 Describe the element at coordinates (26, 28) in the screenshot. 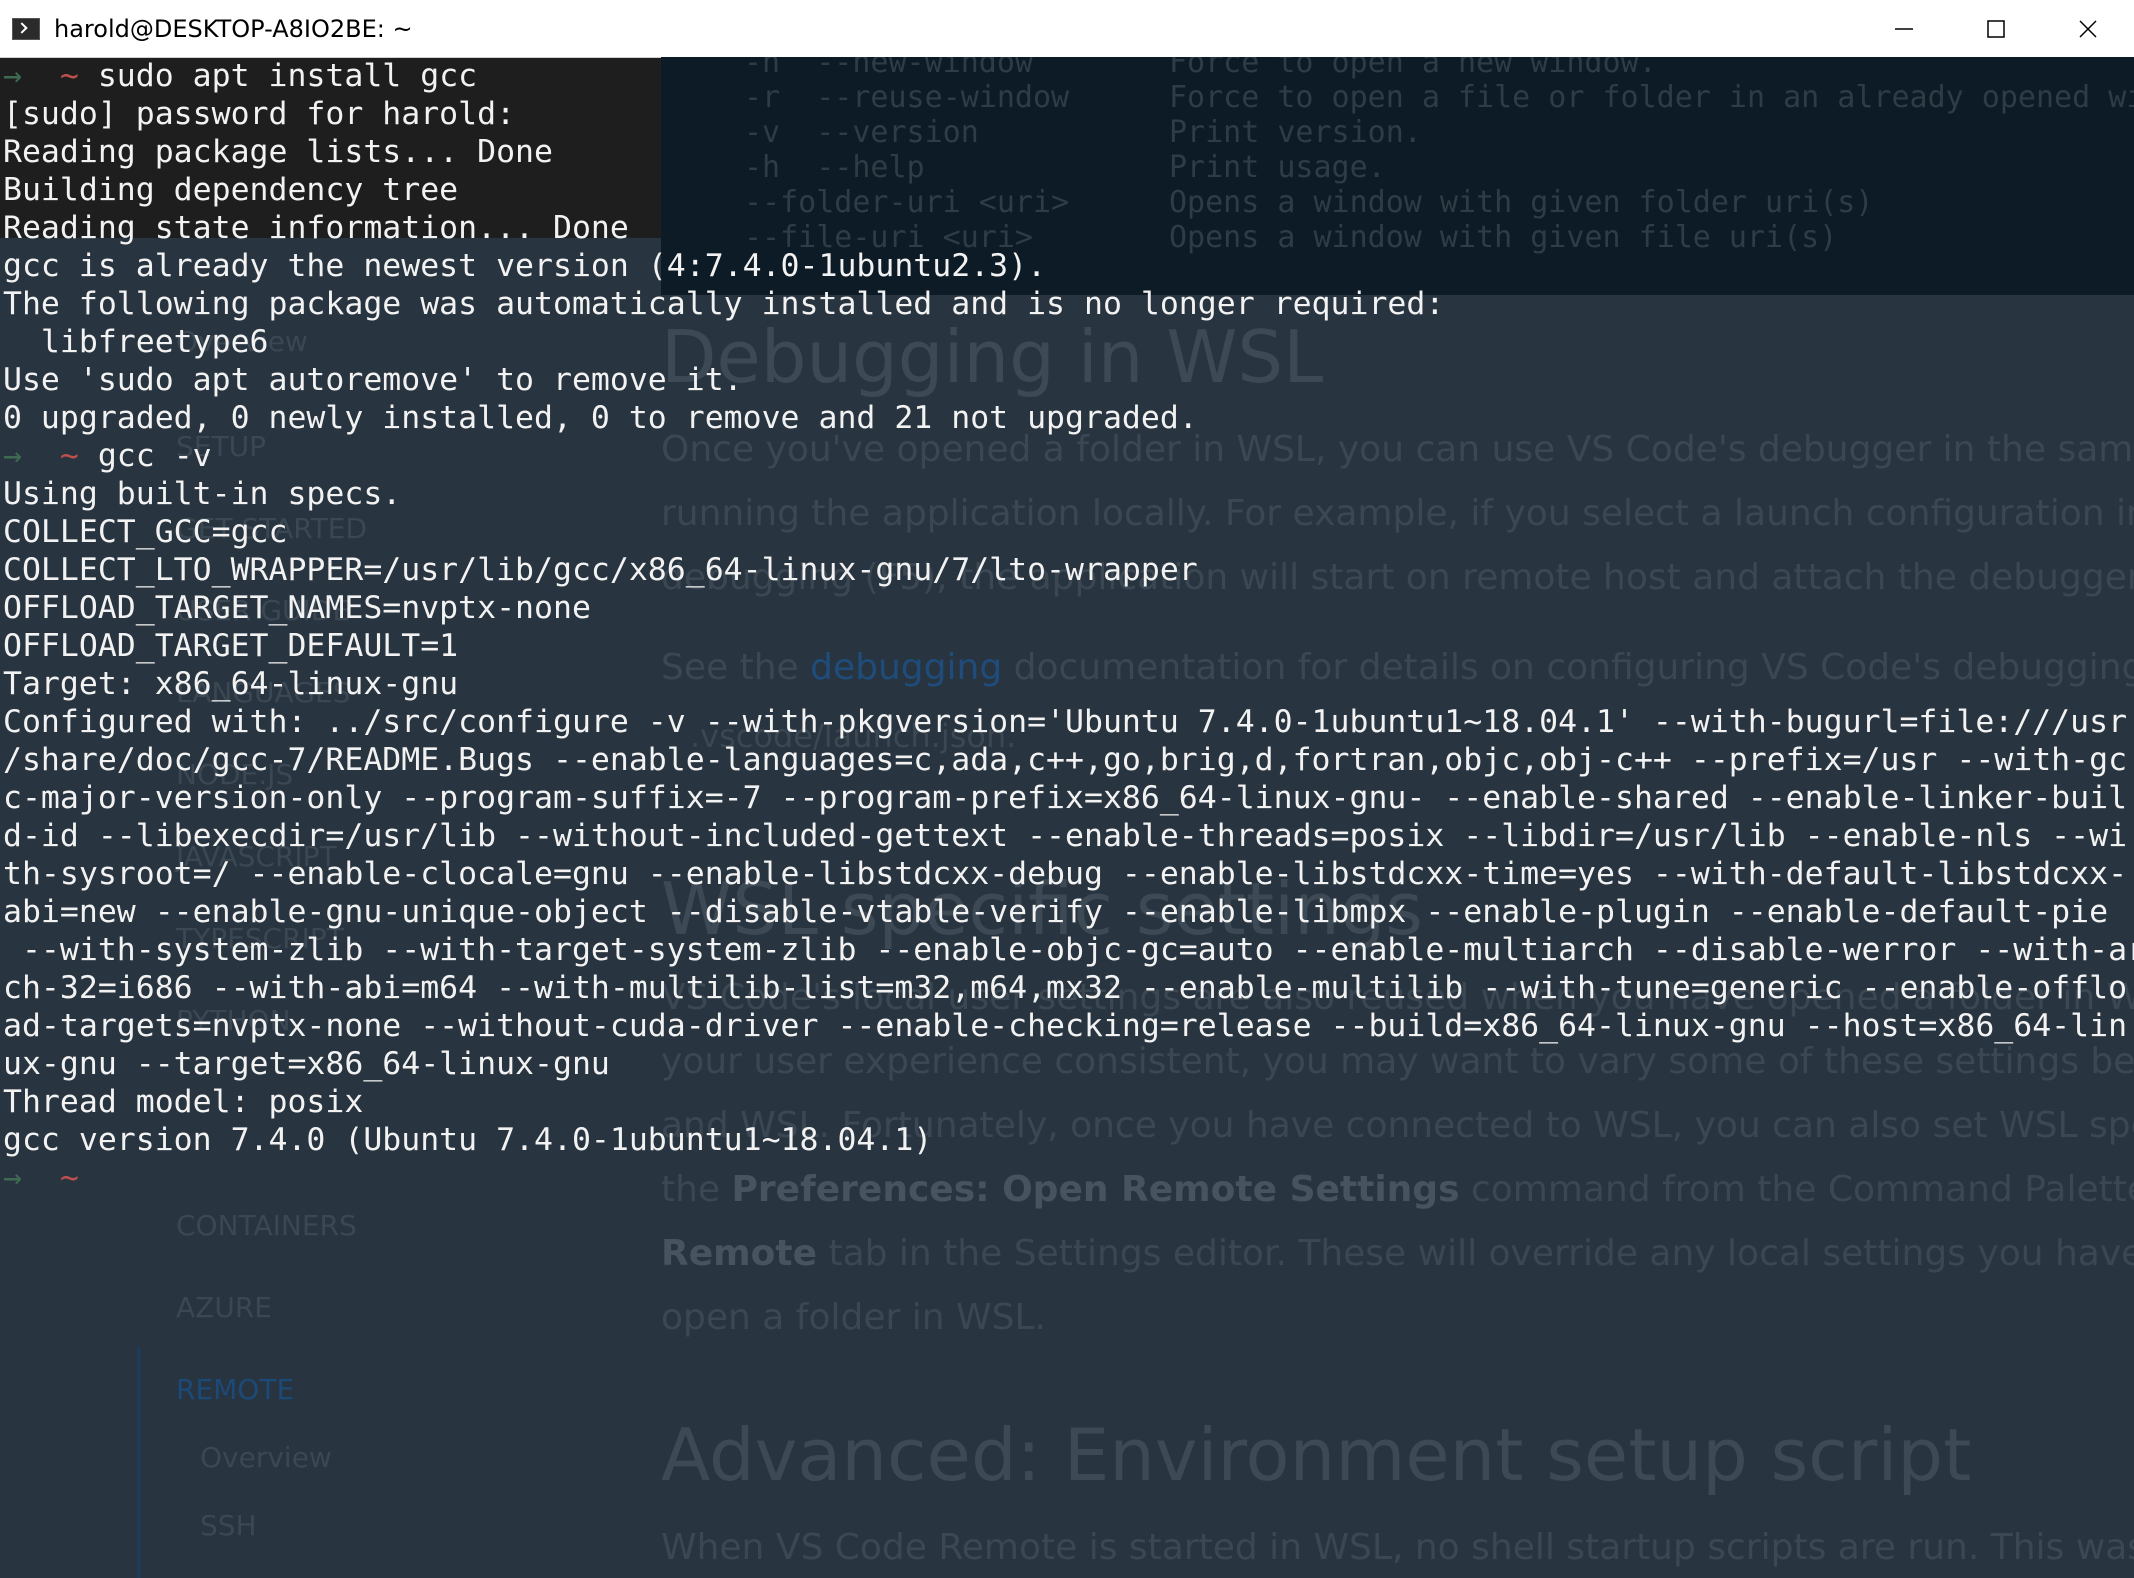

I see `terminal-app-icon` at that location.